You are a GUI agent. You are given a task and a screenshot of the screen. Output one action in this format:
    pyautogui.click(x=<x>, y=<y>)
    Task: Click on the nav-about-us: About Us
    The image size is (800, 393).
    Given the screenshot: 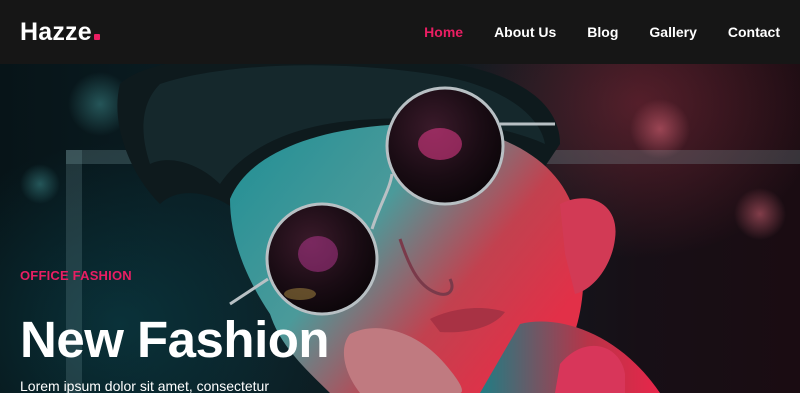 What is the action you would take?
    pyautogui.click(x=525, y=32)
    